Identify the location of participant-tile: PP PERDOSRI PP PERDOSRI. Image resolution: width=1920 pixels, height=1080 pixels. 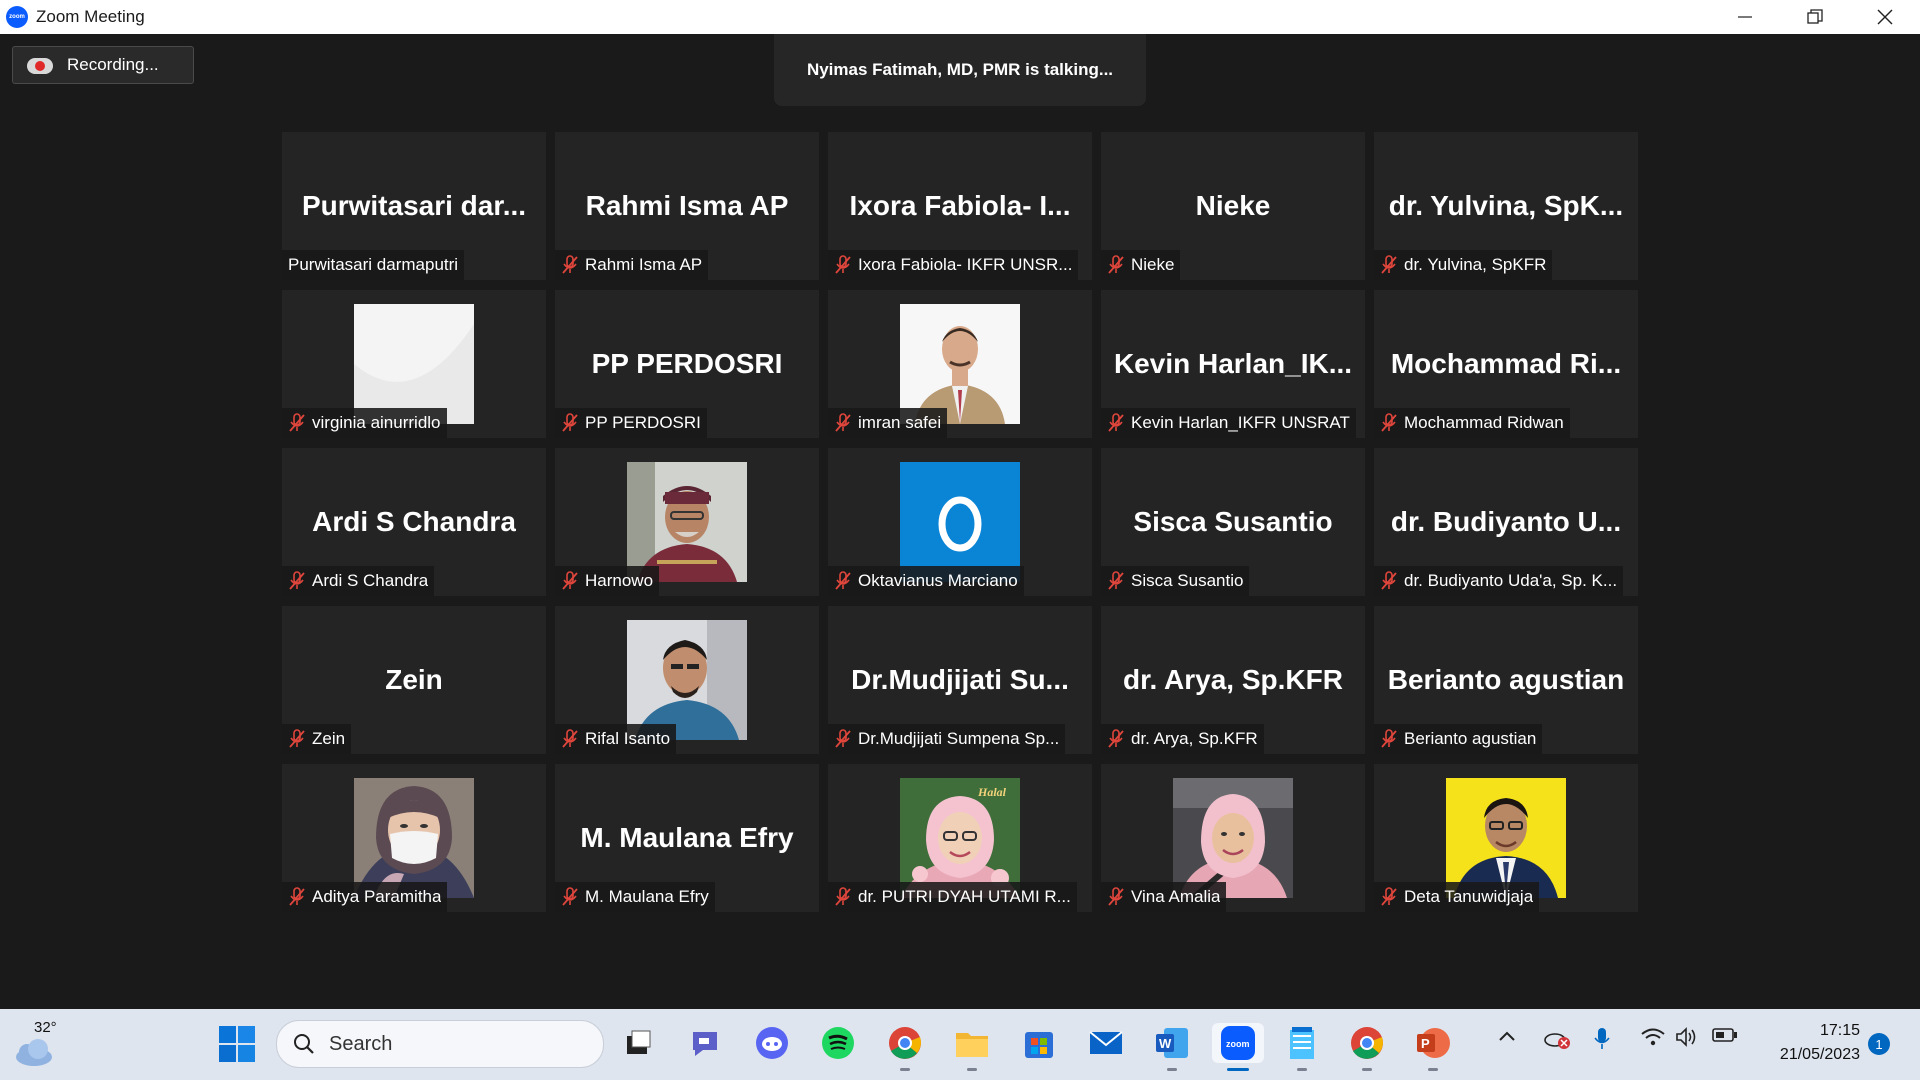
(687, 364).